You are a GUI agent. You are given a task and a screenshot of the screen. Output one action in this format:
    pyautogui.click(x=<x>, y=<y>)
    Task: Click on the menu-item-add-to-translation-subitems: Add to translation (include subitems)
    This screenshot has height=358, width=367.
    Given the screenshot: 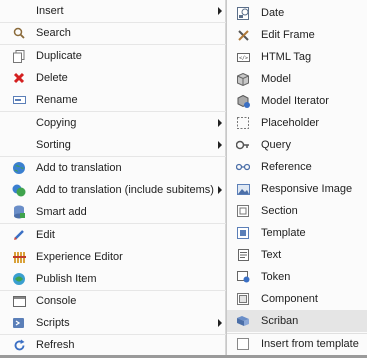 What is the action you would take?
    pyautogui.click(x=113, y=190)
    